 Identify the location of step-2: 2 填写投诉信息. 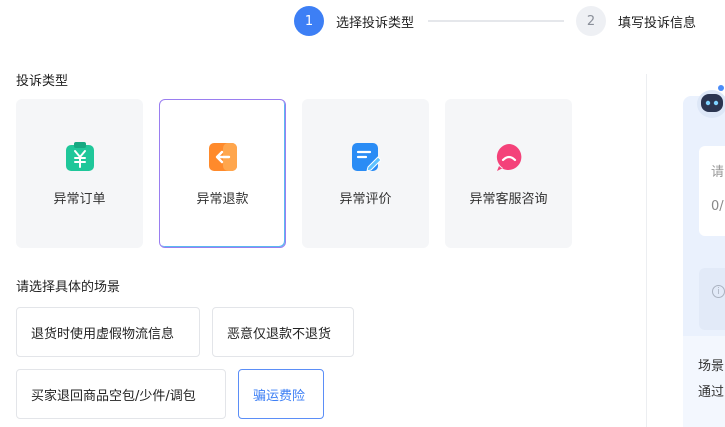
(636, 21).